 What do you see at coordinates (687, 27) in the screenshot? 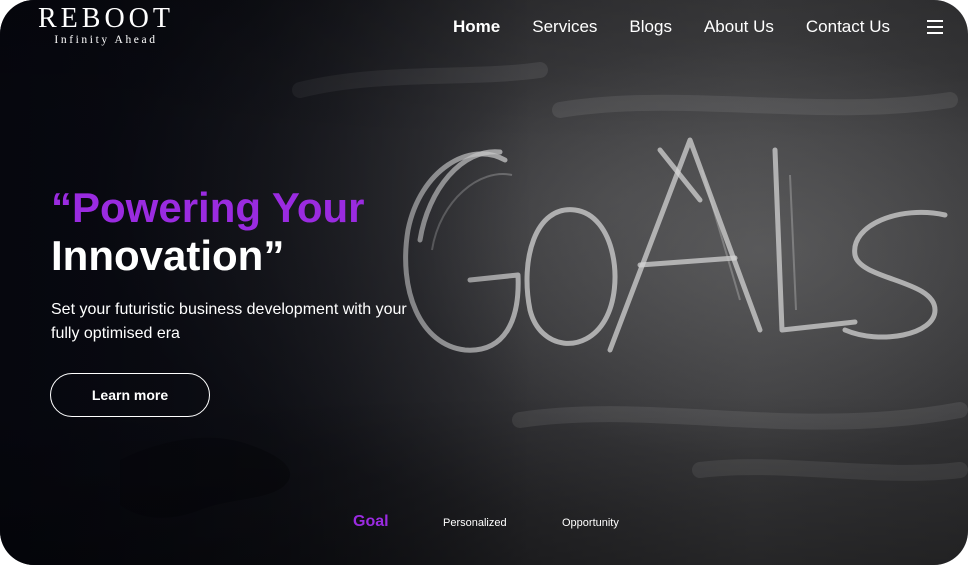
I see `main-nav: Home Services Blogs About Us Contact Us` at bounding box center [687, 27].